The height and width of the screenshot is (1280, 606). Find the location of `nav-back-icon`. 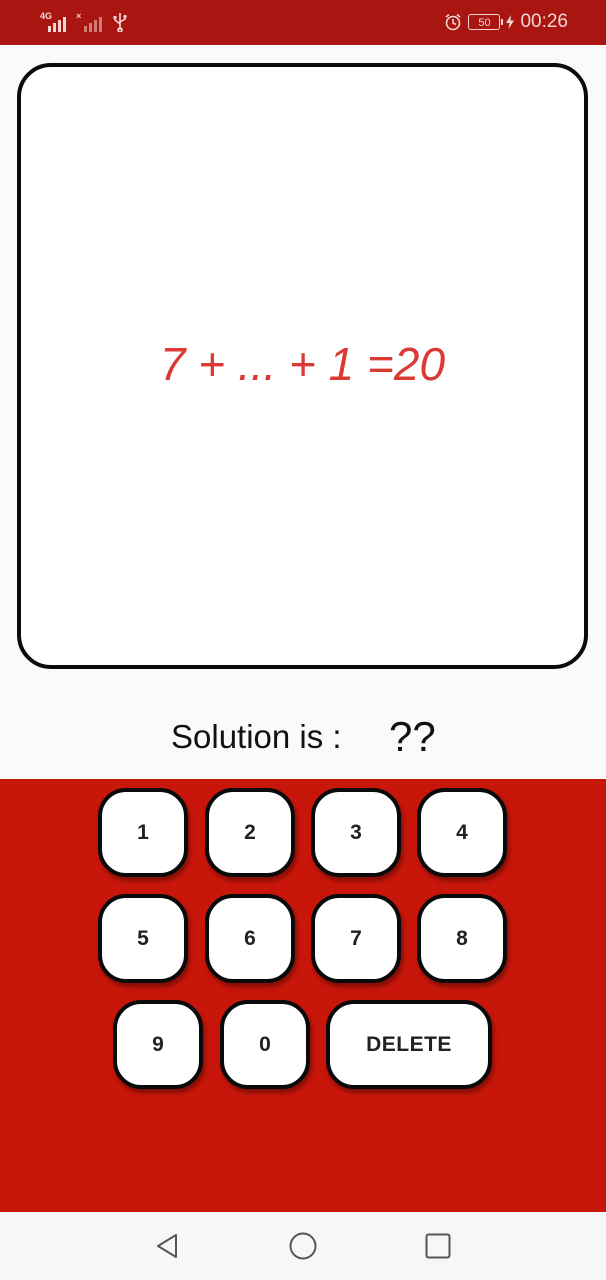

nav-back-icon is located at coordinates (168, 1246).